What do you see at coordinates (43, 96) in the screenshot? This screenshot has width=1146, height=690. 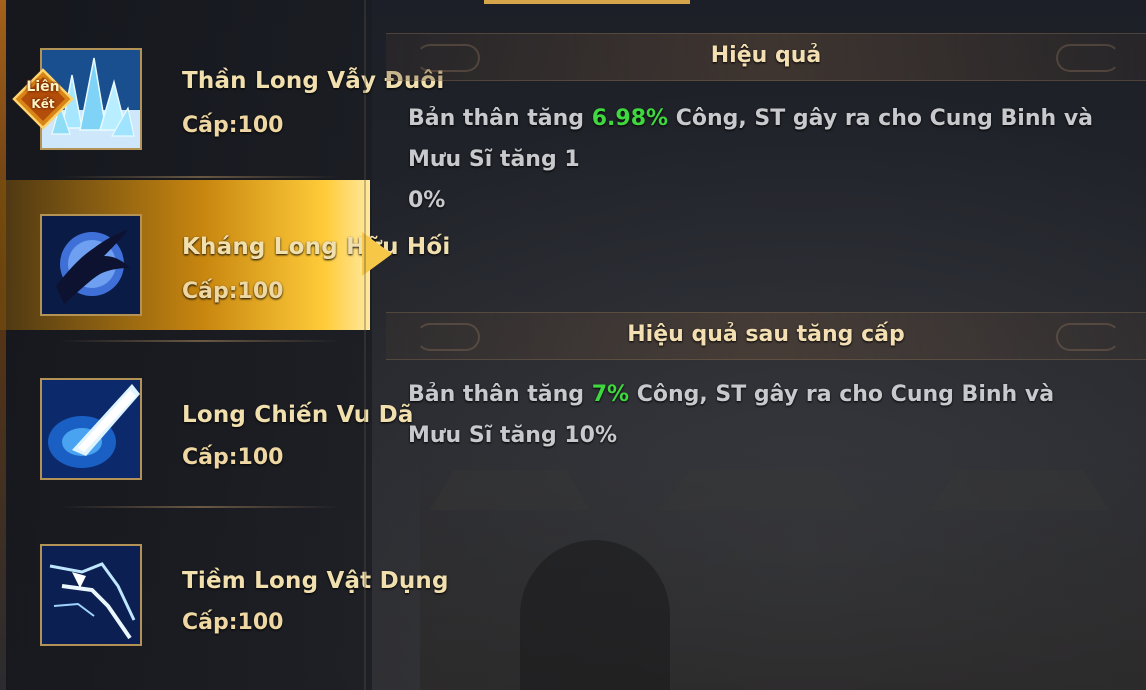 I see `lien-ket-label: Liên Kết` at bounding box center [43, 96].